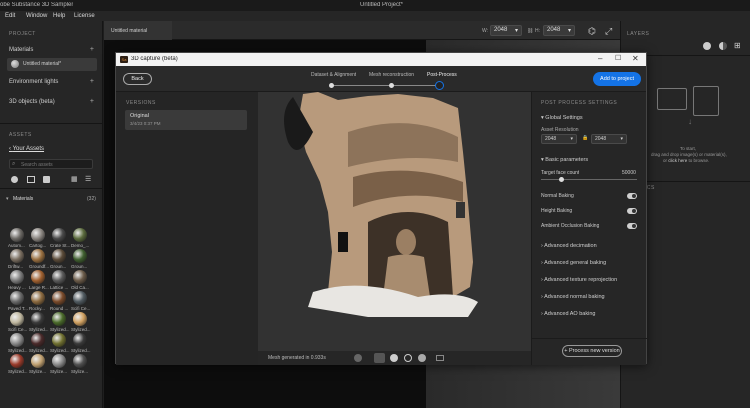 The width and height of the screenshot is (750, 408). Describe the element at coordinates (569, 246) in the screenshot. I see `advanced-decimation-toggle: › Advanced decimation` at that location.